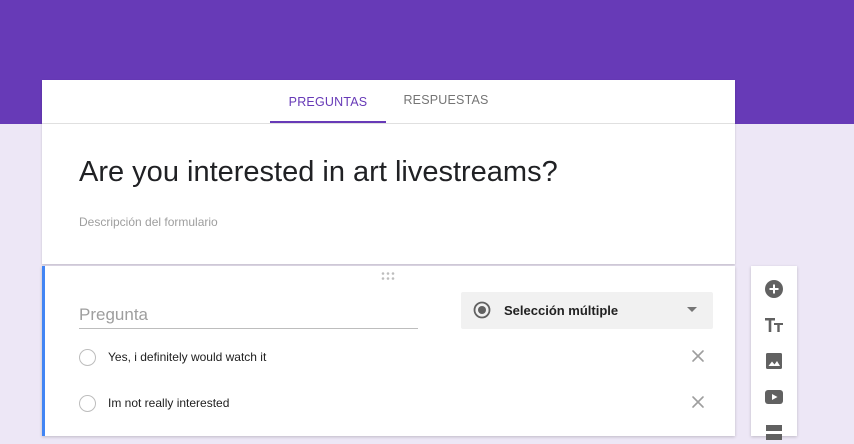 The image size is (854, 444). What do you see at coordinates (774, 433) in the screenshot?
I see `add-section-icon` at bounding box center [774, 433].